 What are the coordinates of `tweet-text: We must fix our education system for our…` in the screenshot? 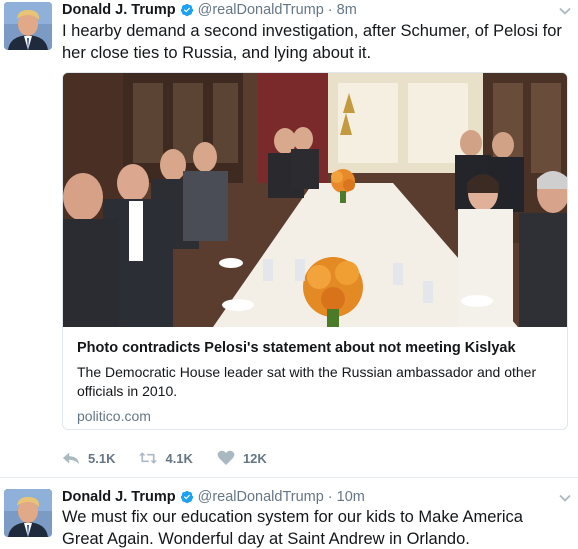 It's located at (292, 528).